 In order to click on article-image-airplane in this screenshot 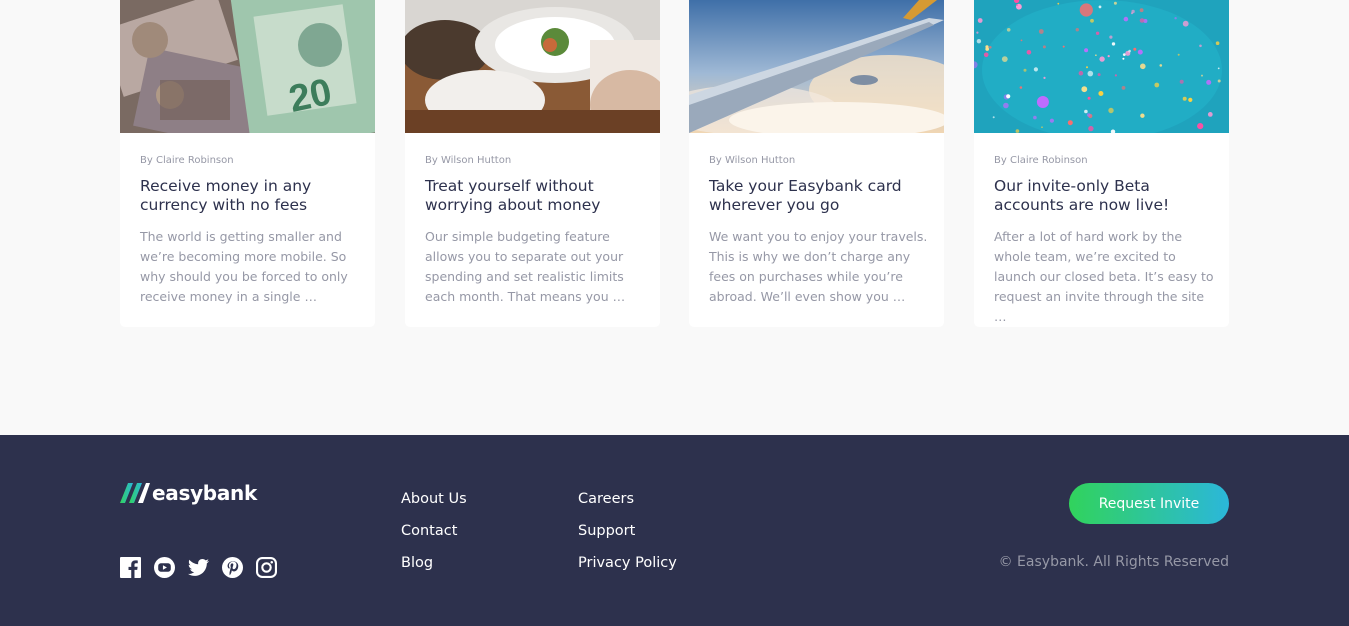, I will do `click(816, 66)`.